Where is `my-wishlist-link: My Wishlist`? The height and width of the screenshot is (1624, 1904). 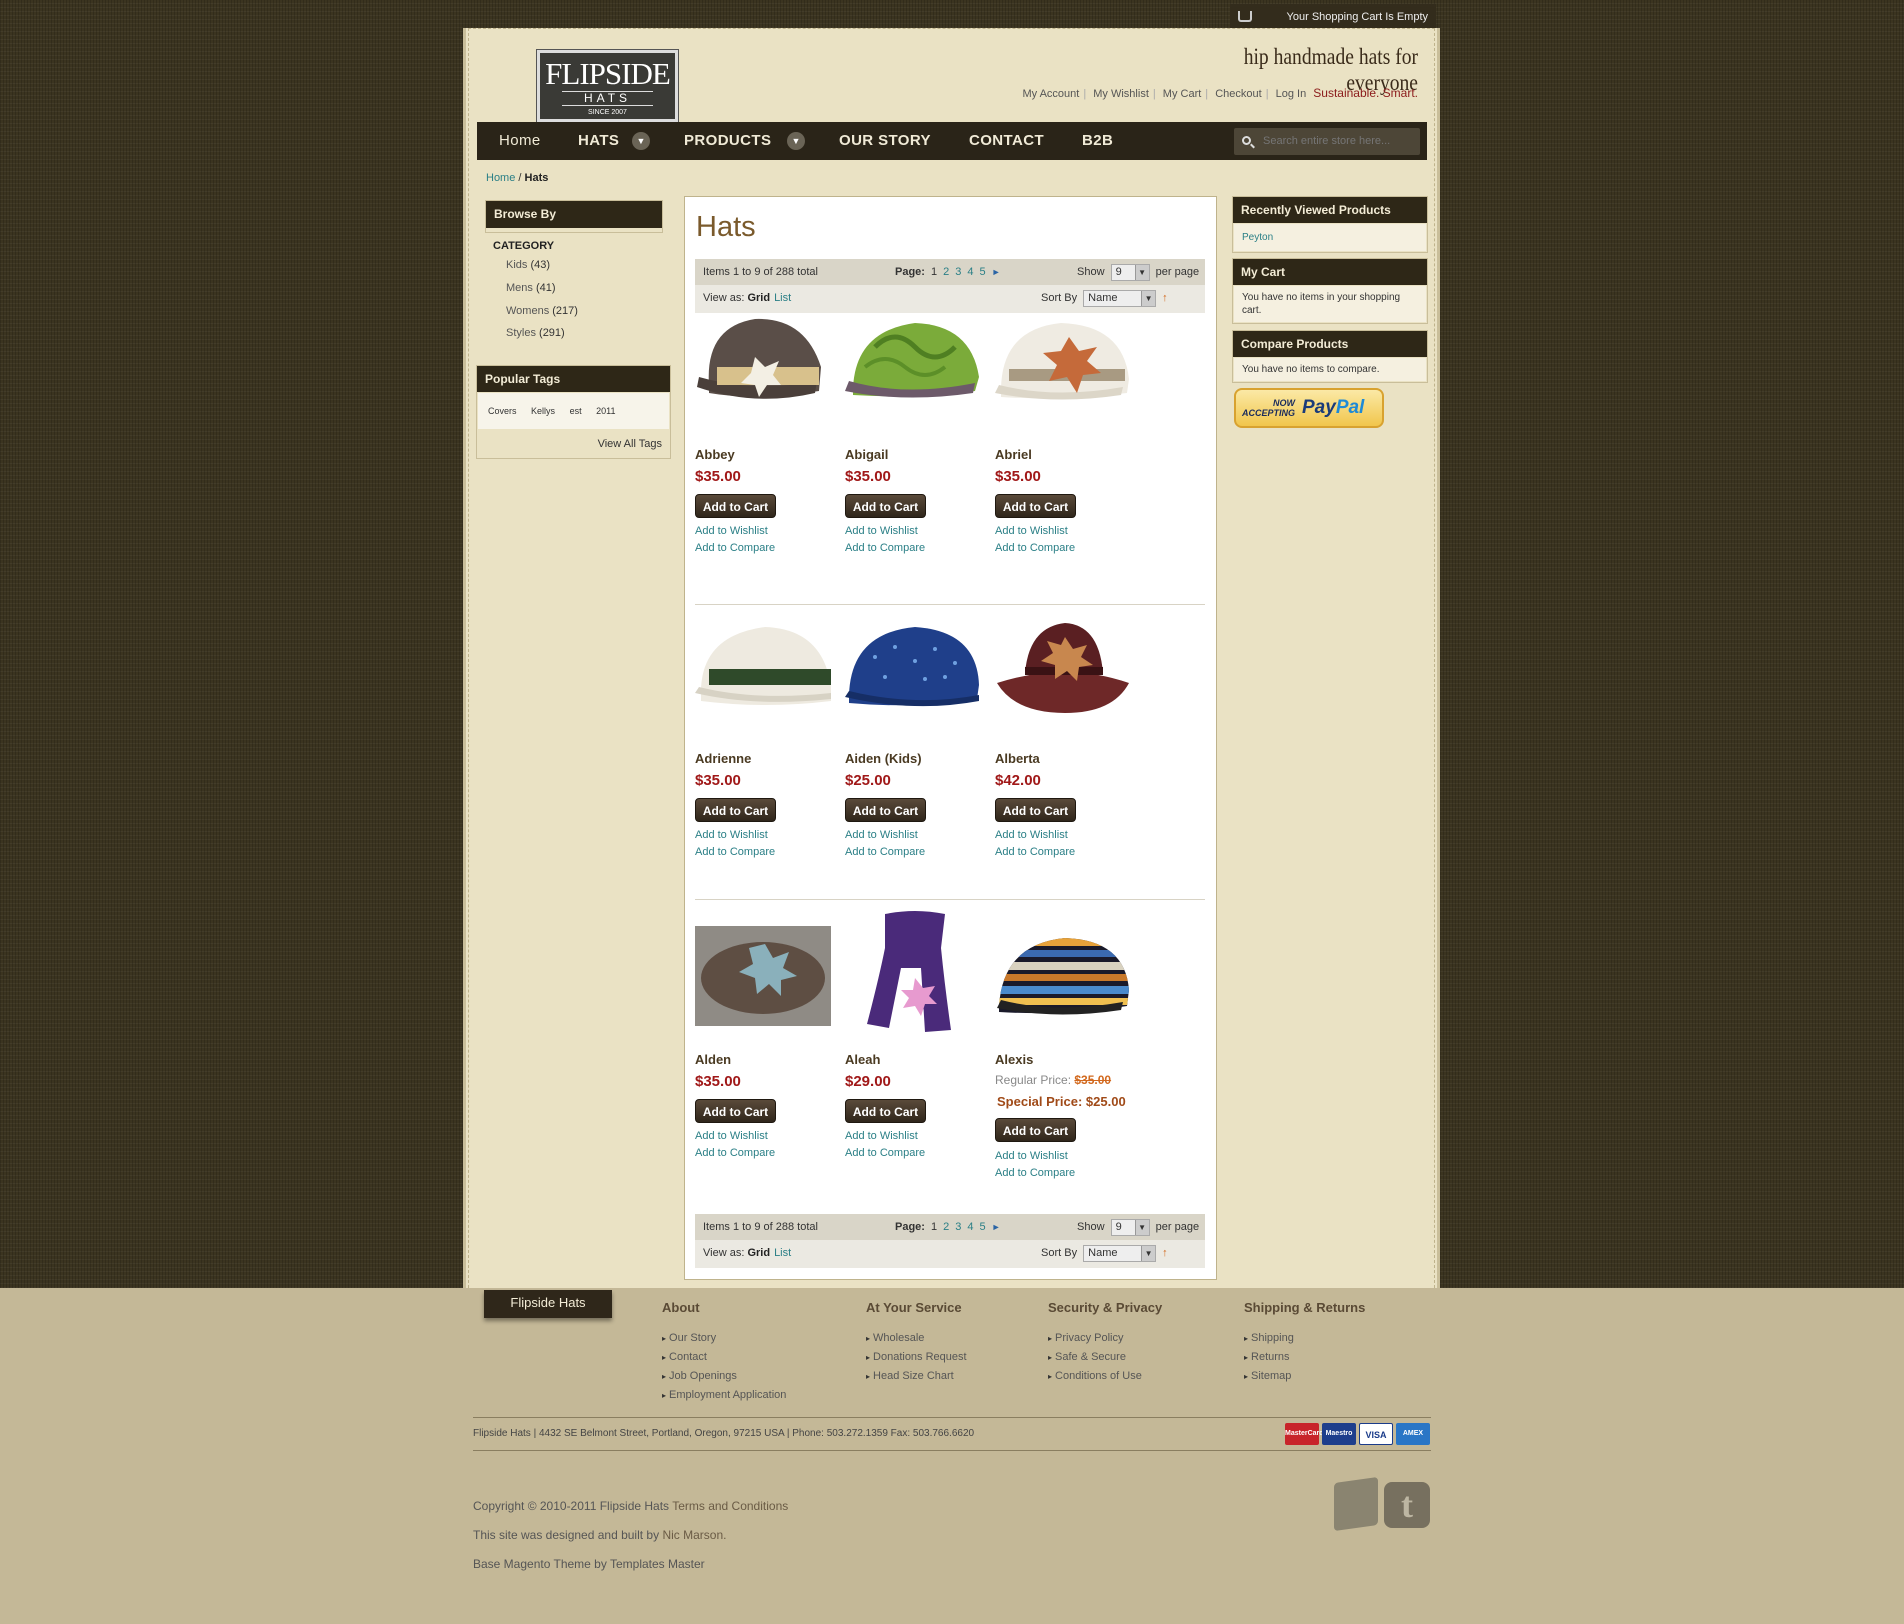
my-wishlist-link: My Wishlist is located at coordinates (1121, 94).